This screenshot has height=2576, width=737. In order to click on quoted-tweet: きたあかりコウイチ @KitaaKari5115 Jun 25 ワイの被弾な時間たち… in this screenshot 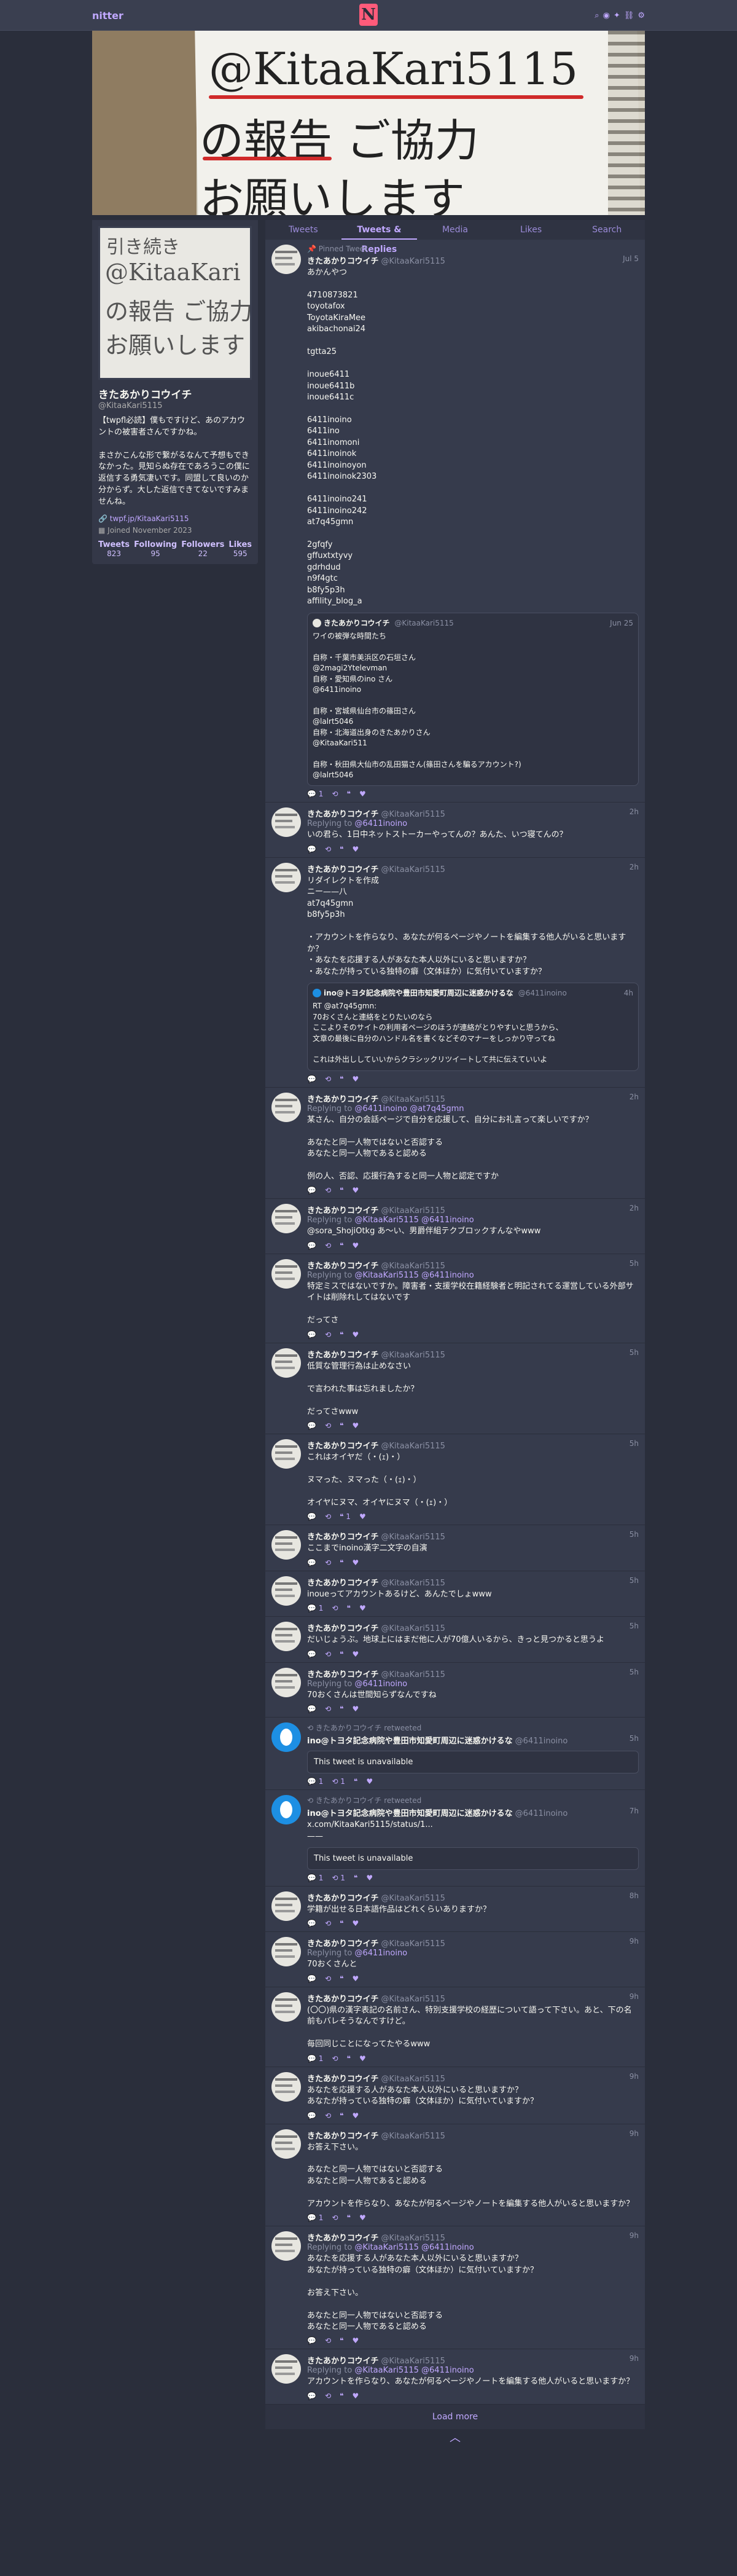, I will do `click(473, 699)`.